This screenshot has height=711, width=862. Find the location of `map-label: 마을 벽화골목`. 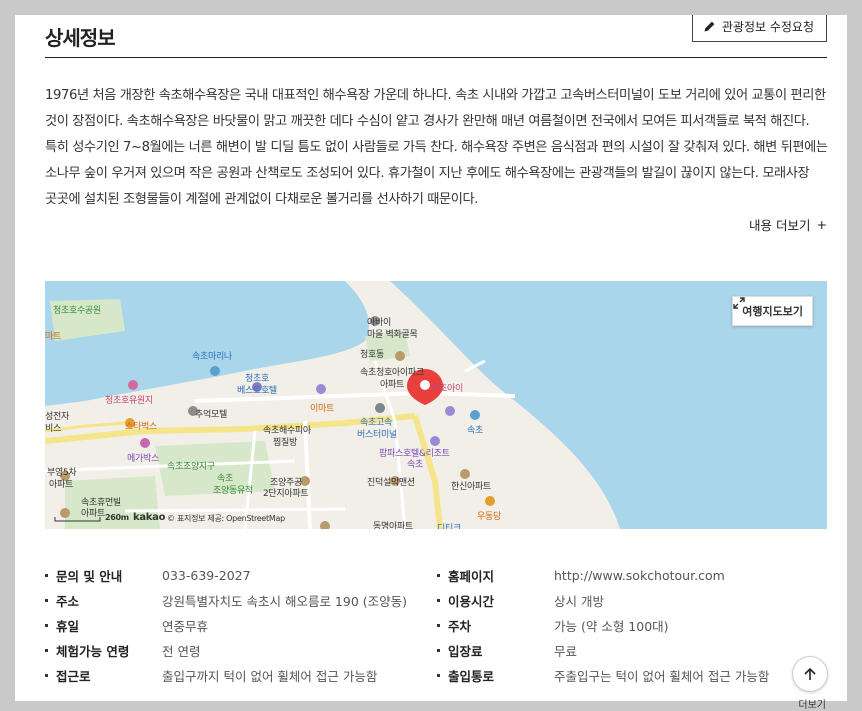

map-label: 마을 벽화골목 is located at coordinates (392, 335).